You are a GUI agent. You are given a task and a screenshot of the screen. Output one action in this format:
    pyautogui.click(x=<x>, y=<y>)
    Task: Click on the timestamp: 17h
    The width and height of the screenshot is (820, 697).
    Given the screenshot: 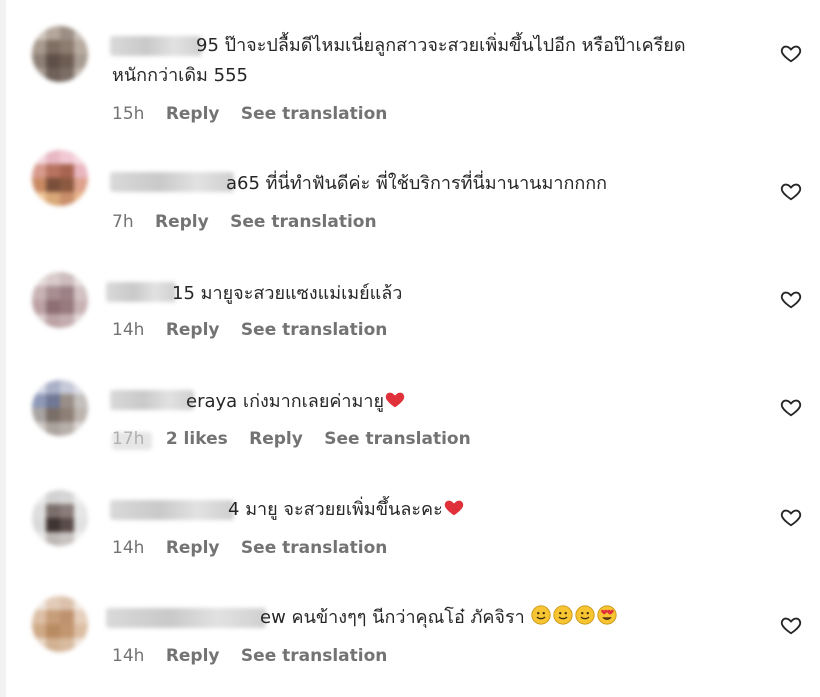 What is the action you would take?
    pyautogui.click(x=128, y=439)
    